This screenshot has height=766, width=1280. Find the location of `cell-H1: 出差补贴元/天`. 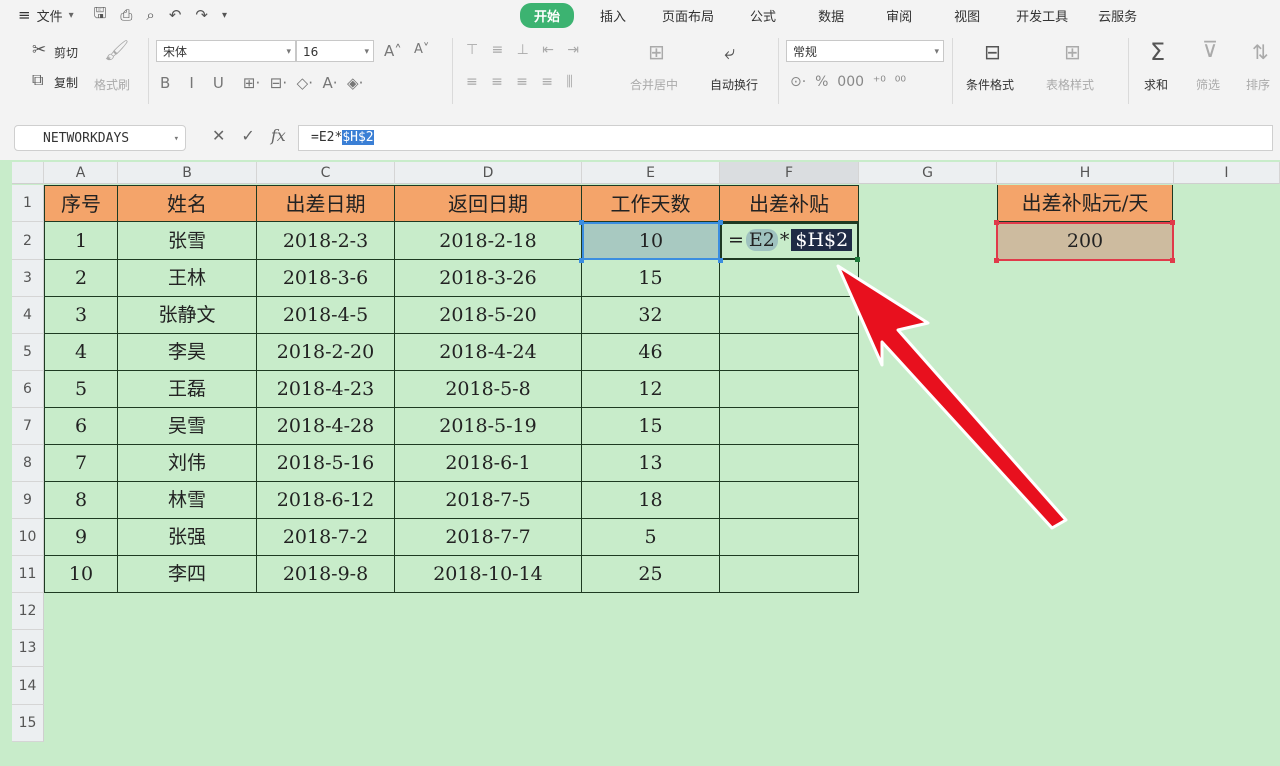

cell-H1: 出差补贴元/天 is located at coordinates (1085, 203).